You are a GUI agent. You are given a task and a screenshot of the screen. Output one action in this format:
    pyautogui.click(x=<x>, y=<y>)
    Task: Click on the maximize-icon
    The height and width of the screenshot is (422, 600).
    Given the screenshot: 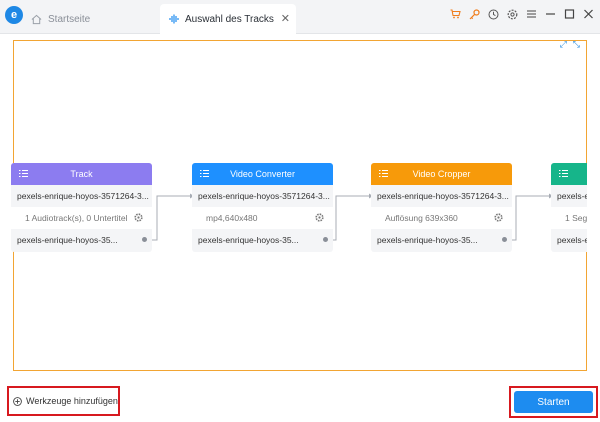 What is the action you would take?
    pyautogui.click(x=569, y=14)
    